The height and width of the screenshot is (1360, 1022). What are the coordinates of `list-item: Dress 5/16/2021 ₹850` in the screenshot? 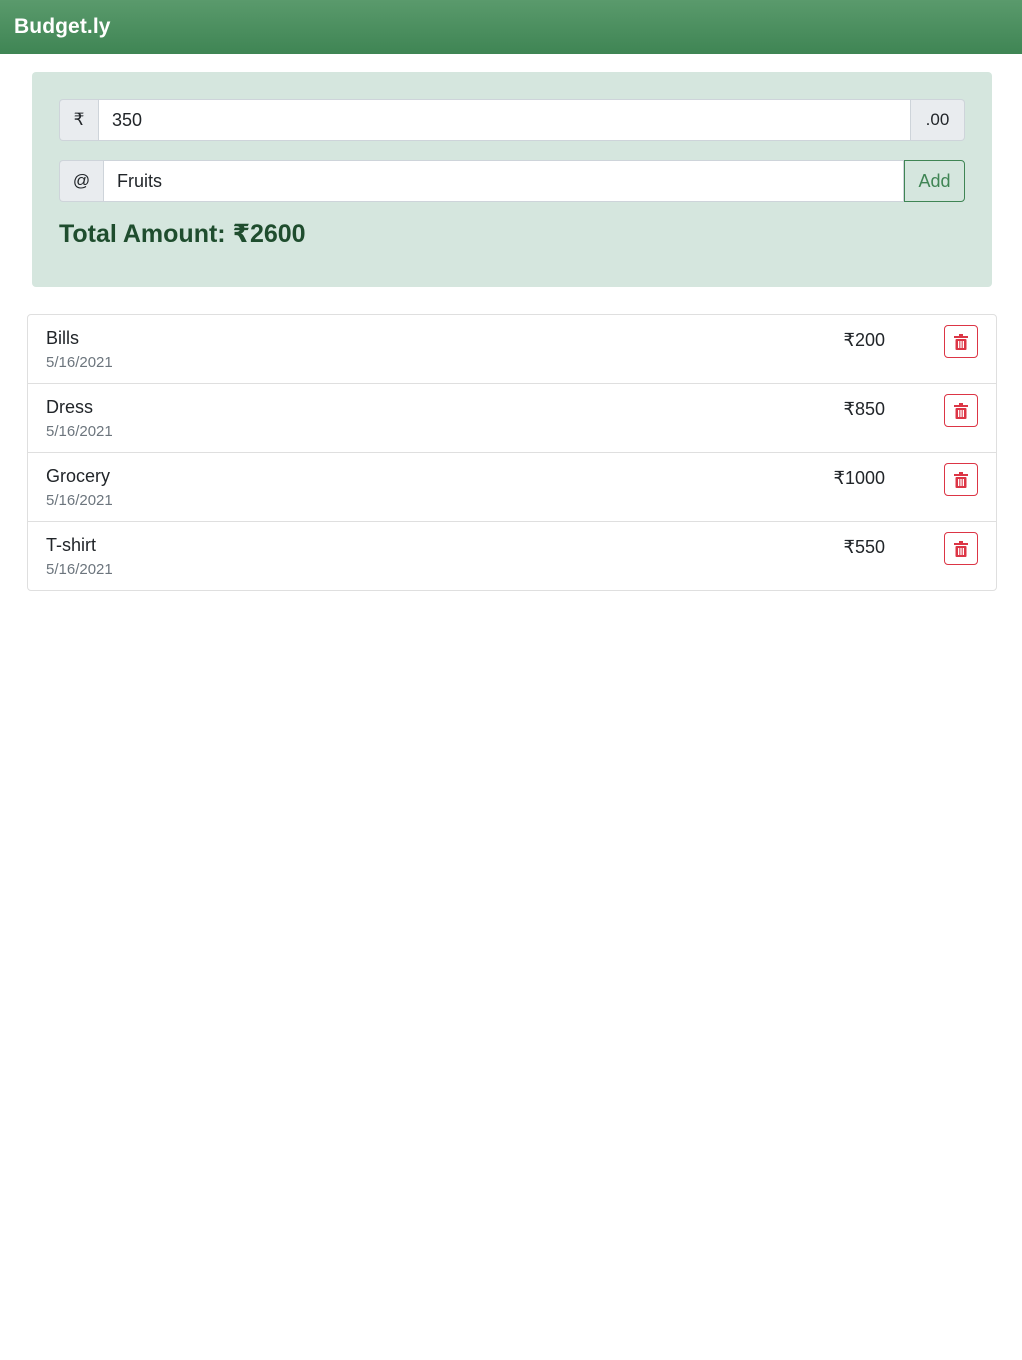 It's located at (512, 418).